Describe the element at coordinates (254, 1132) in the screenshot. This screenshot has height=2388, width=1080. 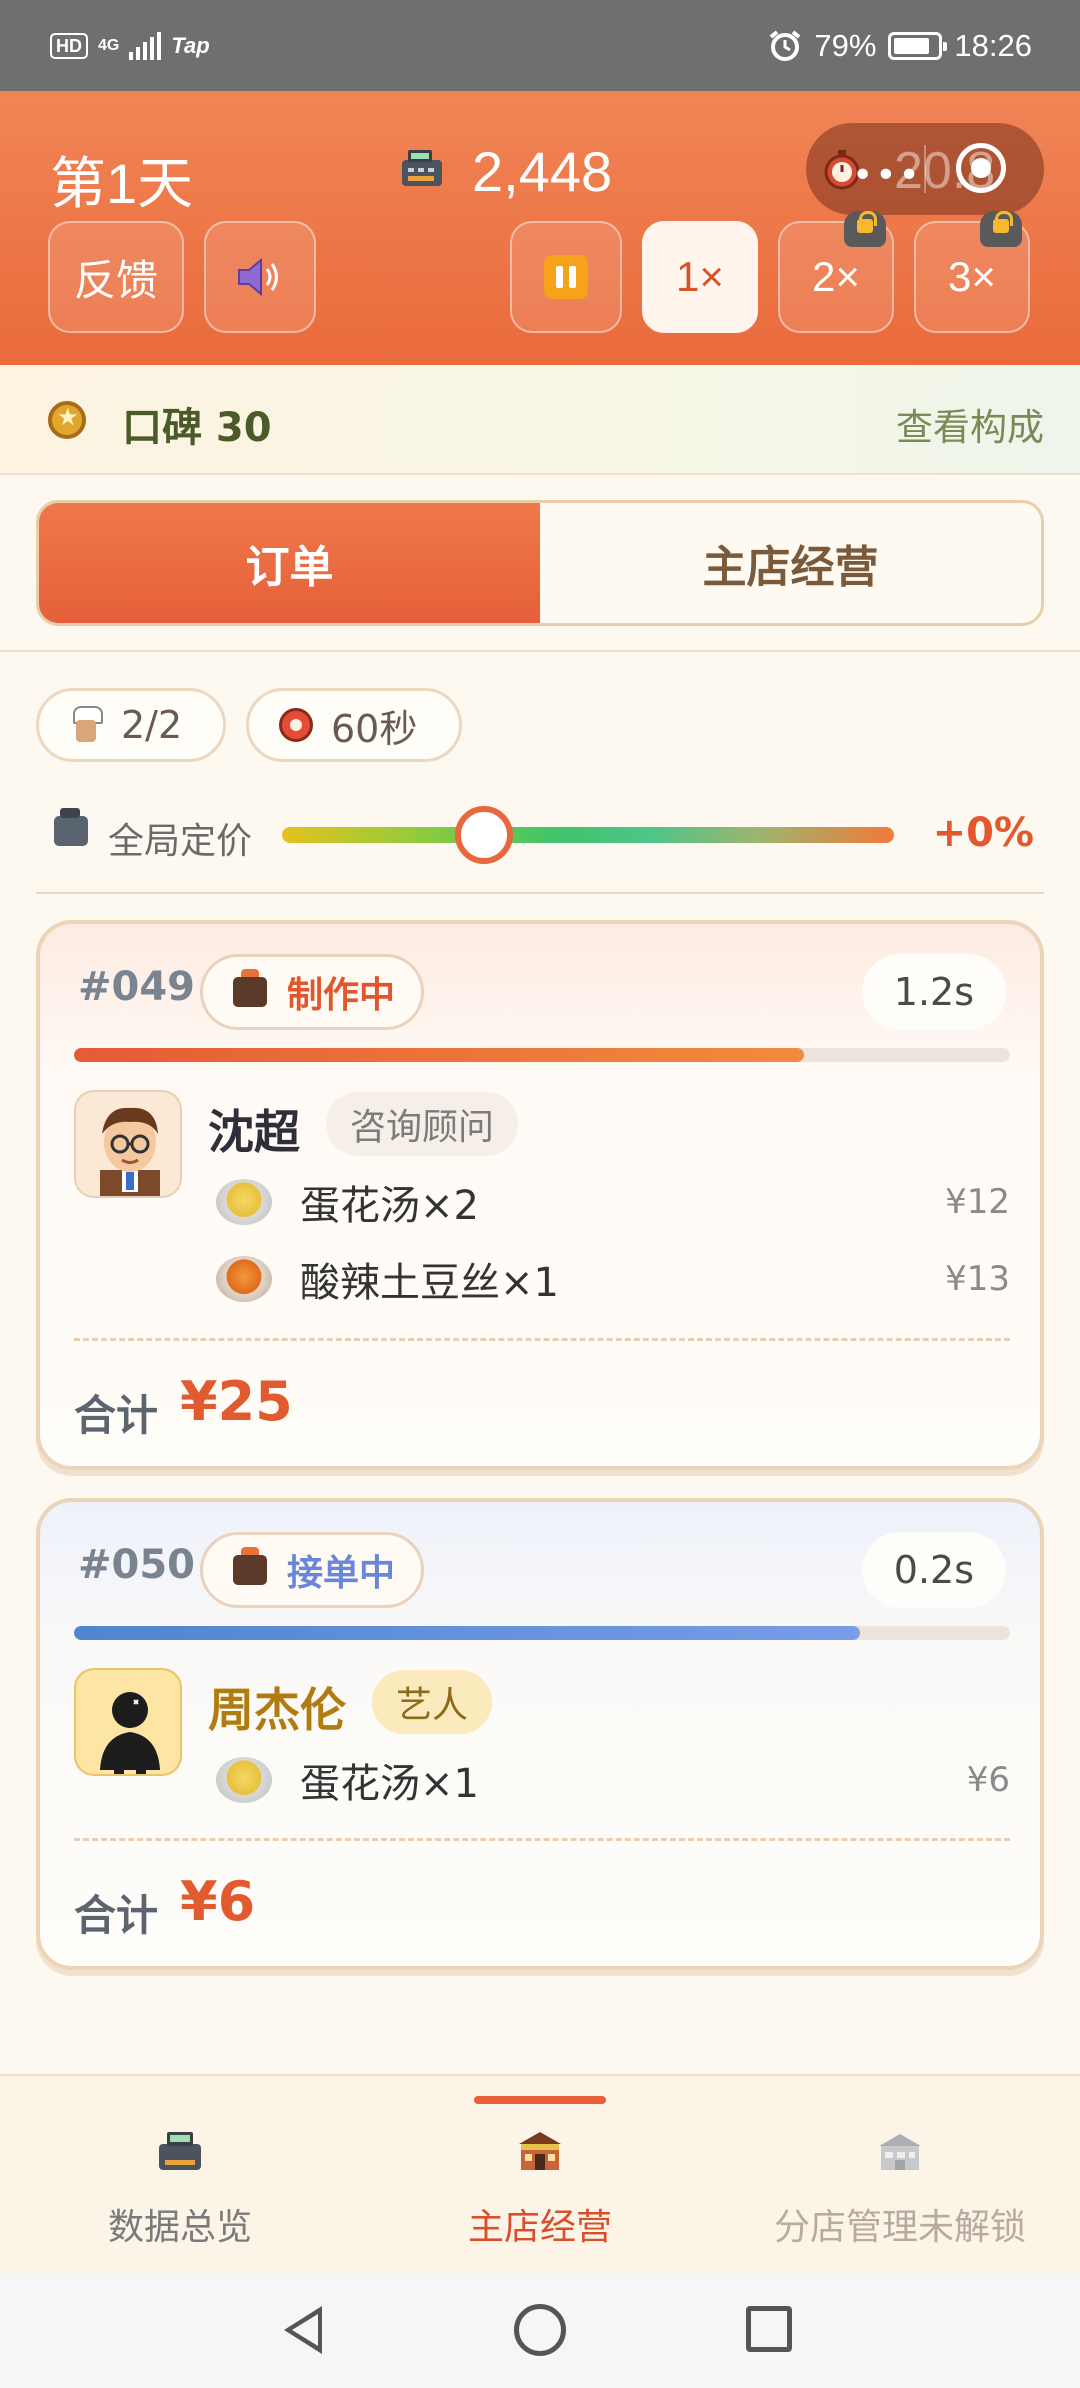
I see `customer-name: 沈超` at that location.